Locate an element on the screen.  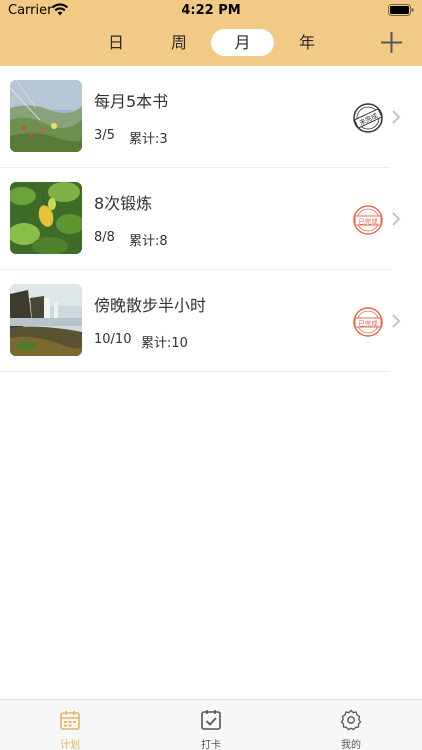
tab-mine-label: 我的 is located at coordinates (351, 745).